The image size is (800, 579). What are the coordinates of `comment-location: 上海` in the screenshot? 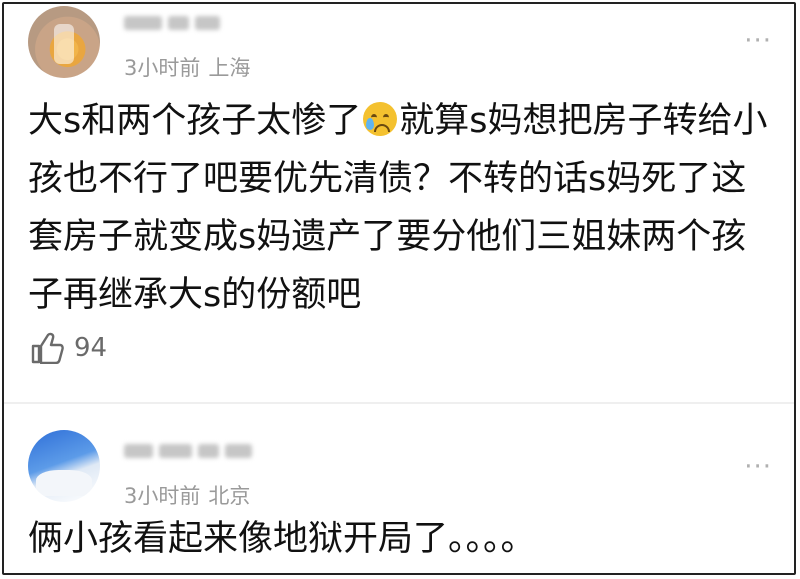 It's located at (229, 68).